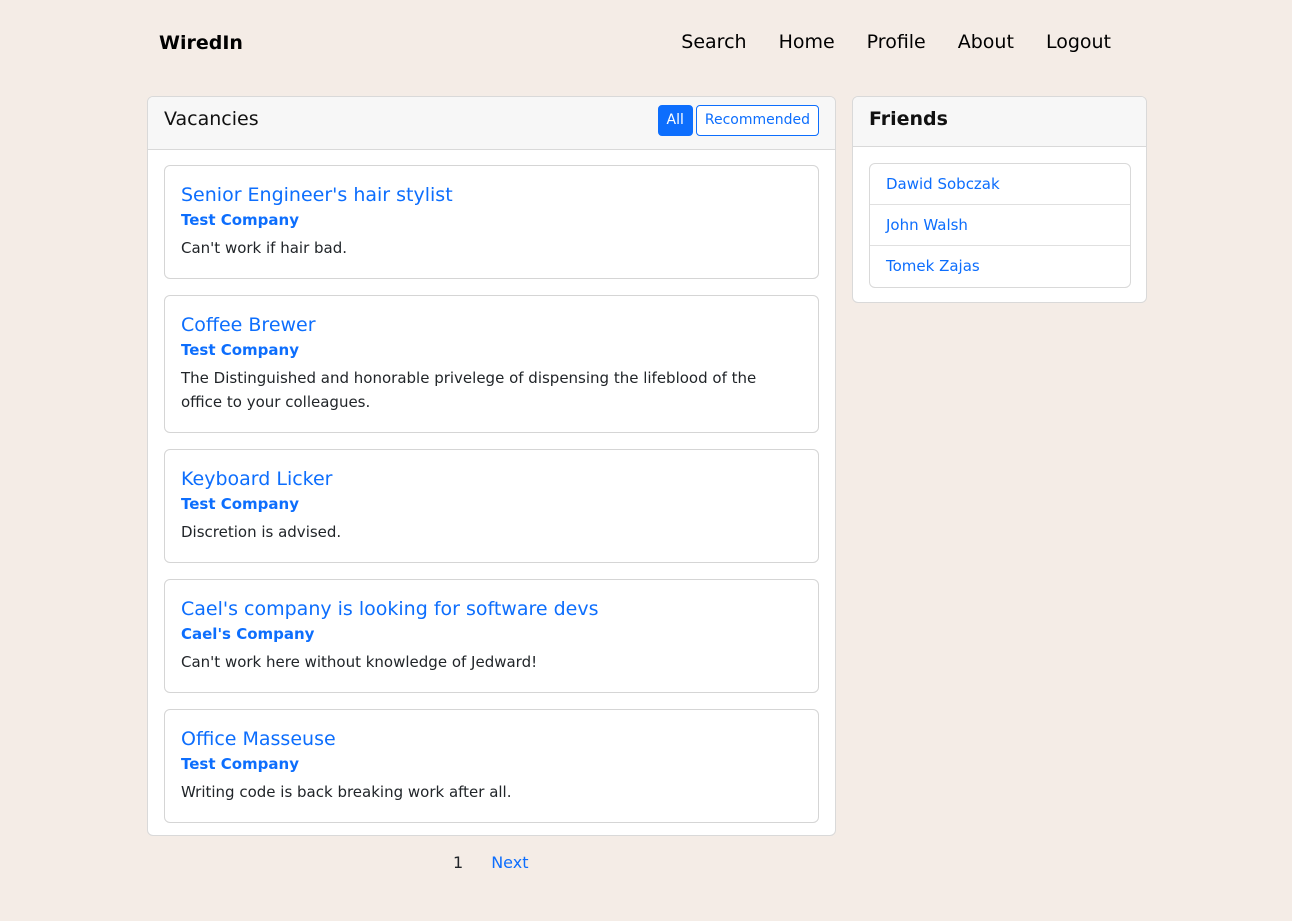 Image resolution: width=1292 pixels, height=921 pixels. Describe the element at coordinates (491, 479) in the screenshot. I see `vacancy-title-link: Keyboard Licker` at that location.